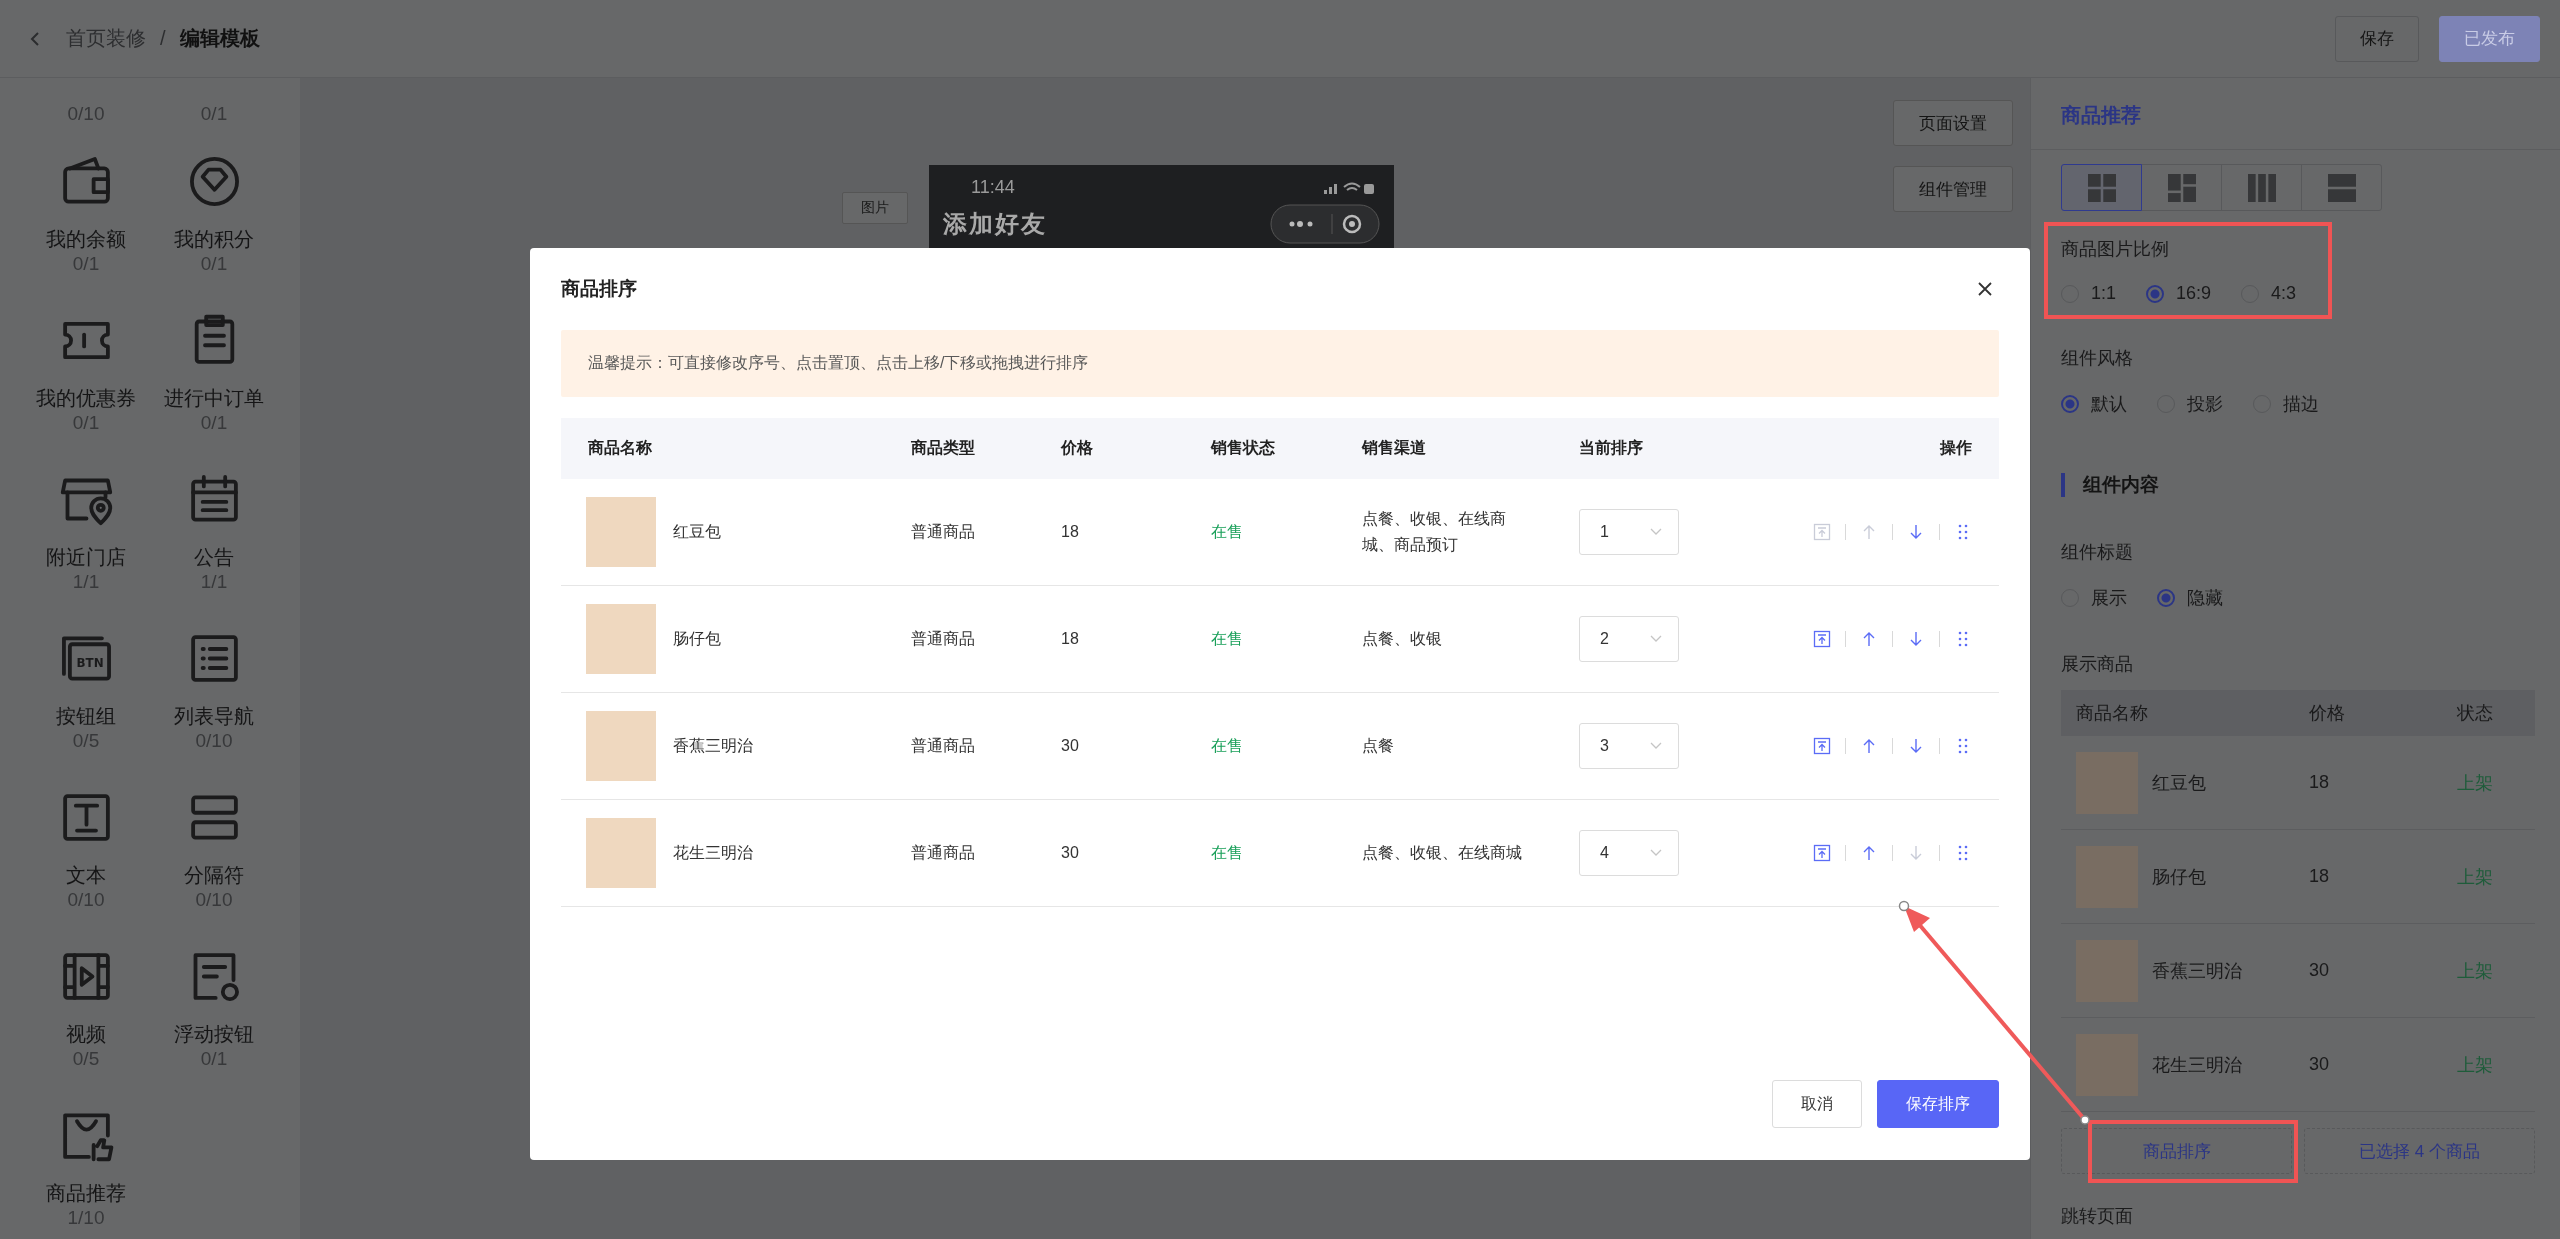 The height and width of the screenshot is (1239, 2560). Describe the element at coordinates (1442, 853) in the screenshot. I see `sales-channels: 点餐、收银、在线商城` at that location.